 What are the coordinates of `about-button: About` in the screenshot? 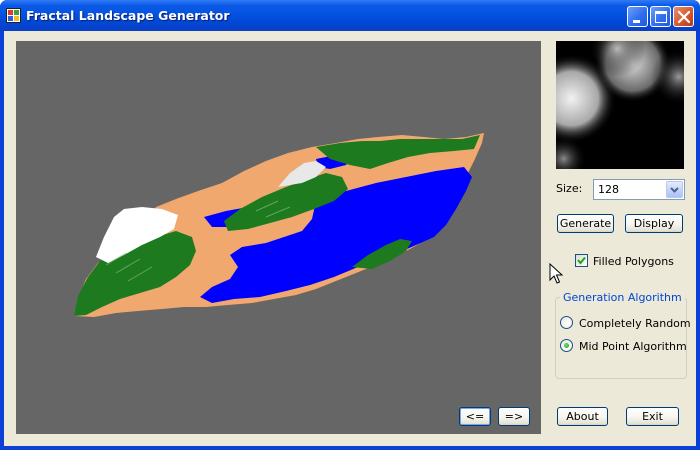 It's located at (582, 416).